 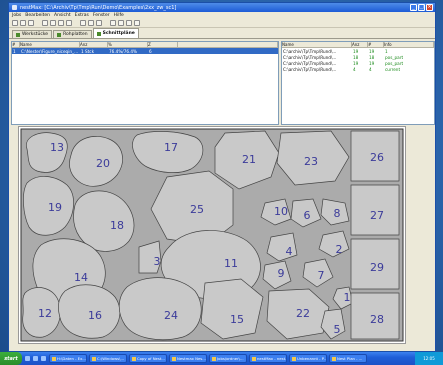 What do you see at coordinates (231, 263) in the screenshot?
I see `part-label: 11` at bounding box center [231, 263].